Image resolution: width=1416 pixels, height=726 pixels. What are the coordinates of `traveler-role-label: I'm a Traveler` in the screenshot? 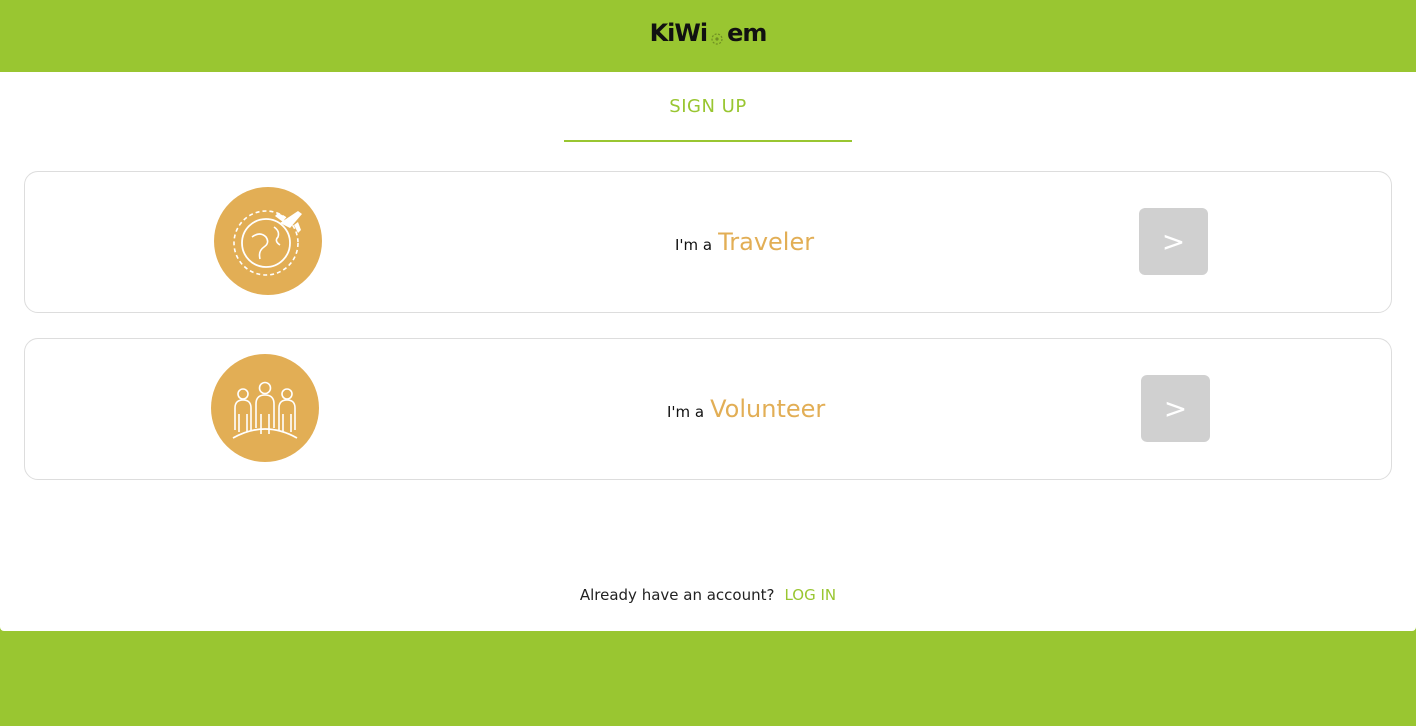 It's located at (744, 242).